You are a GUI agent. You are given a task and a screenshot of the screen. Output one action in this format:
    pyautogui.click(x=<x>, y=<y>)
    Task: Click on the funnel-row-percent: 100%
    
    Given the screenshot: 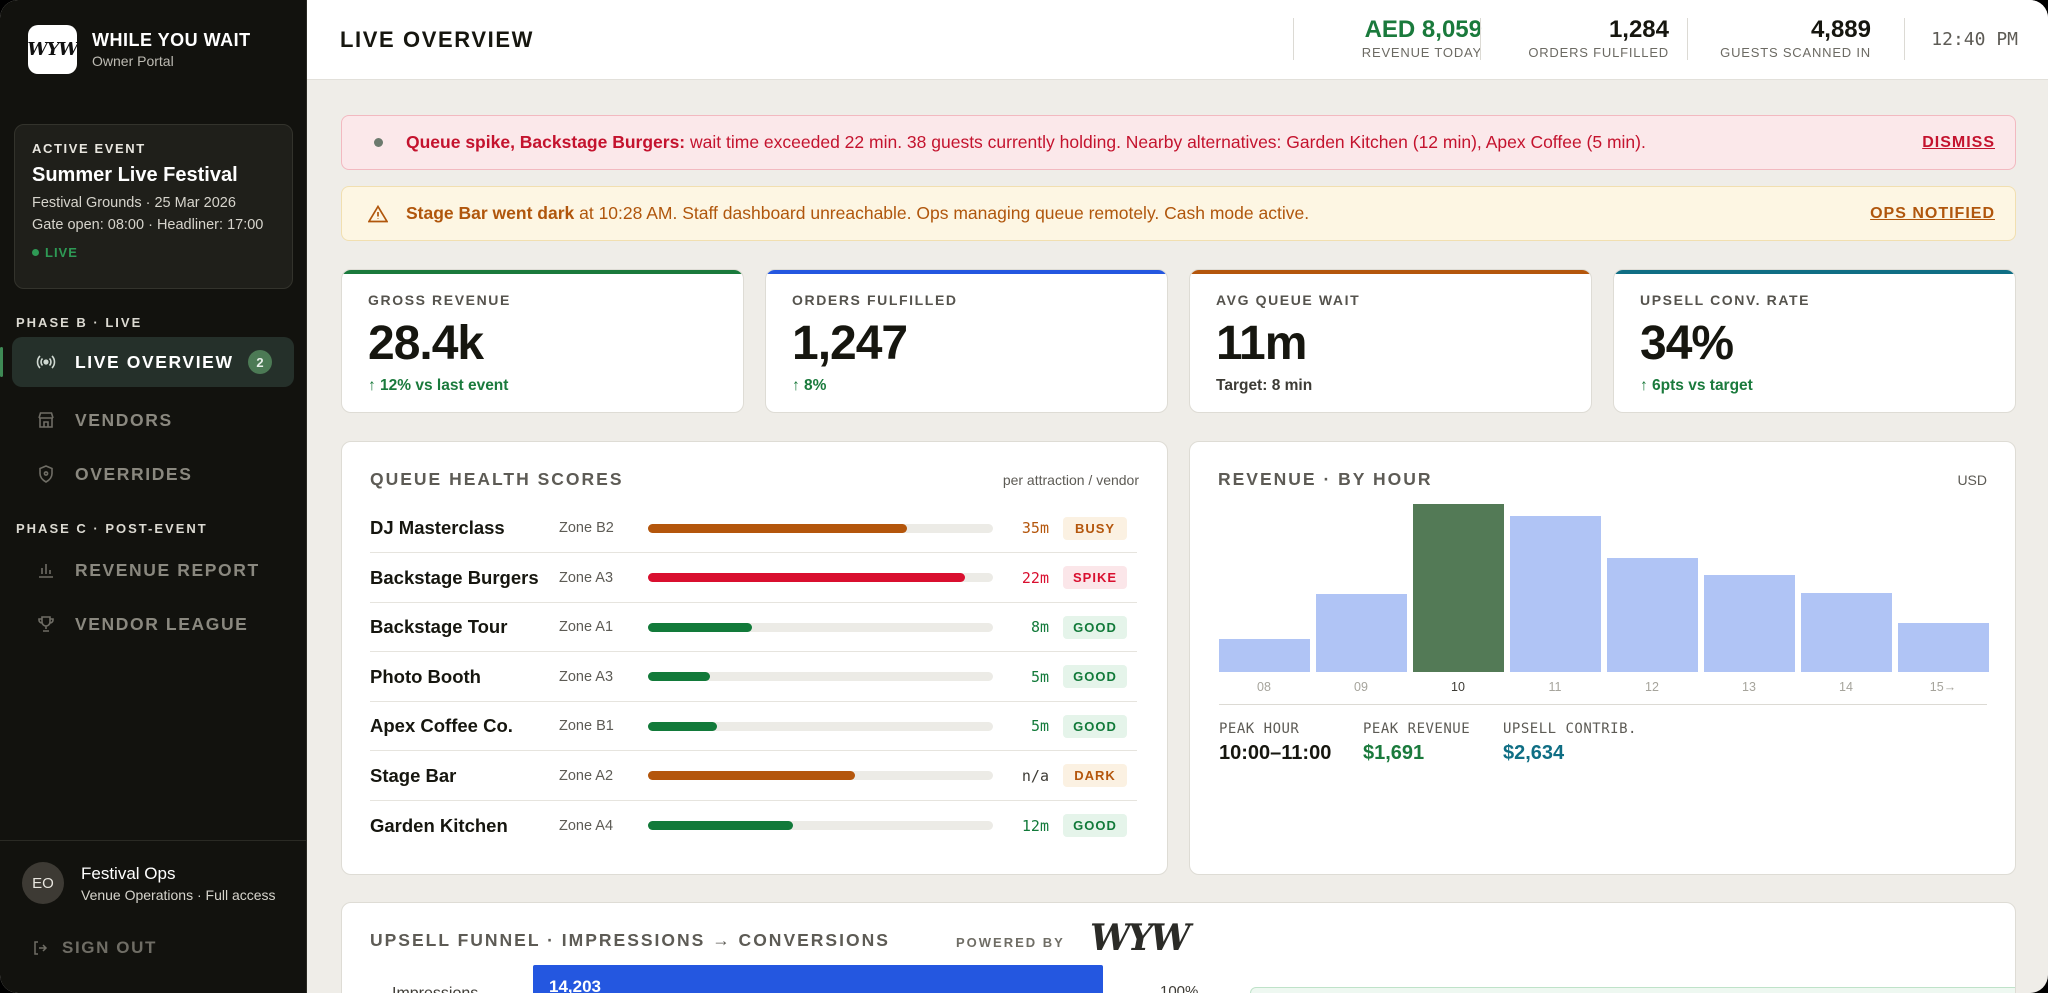 What is the action you would take?
    pyautogui.click(x=1179, y=988)
    